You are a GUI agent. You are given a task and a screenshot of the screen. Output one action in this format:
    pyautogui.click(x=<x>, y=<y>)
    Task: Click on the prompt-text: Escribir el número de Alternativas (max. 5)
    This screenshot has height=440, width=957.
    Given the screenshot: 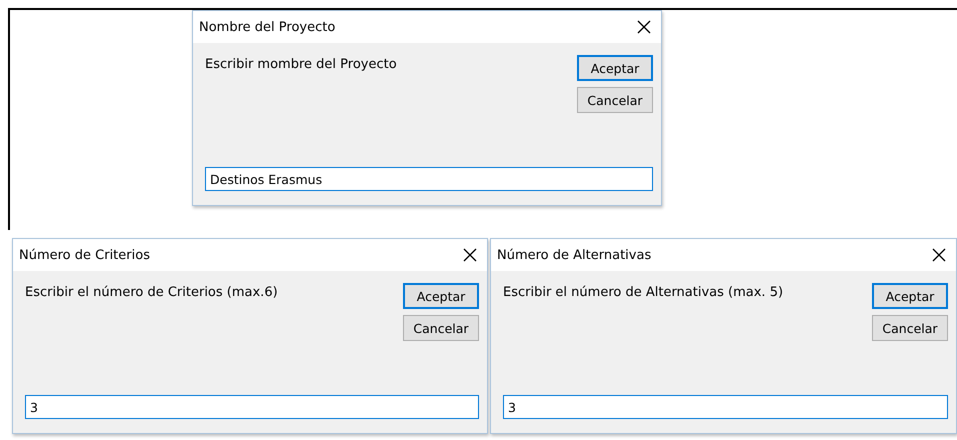 What is the action you would take?
    pyautogui.click(x=643, y=292)
    